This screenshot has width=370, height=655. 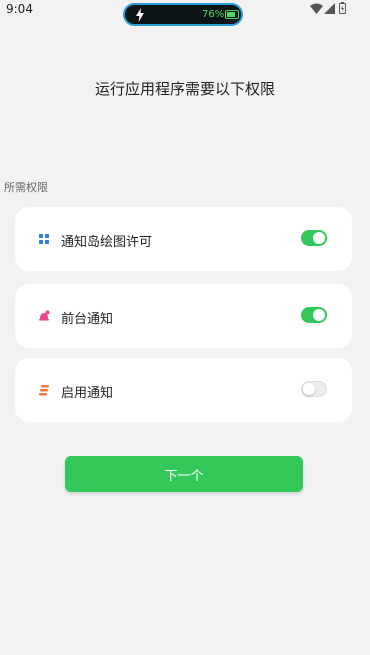 I want to click on permission-card-foreground-notification: 前台通知, so click(x=183, y=316).